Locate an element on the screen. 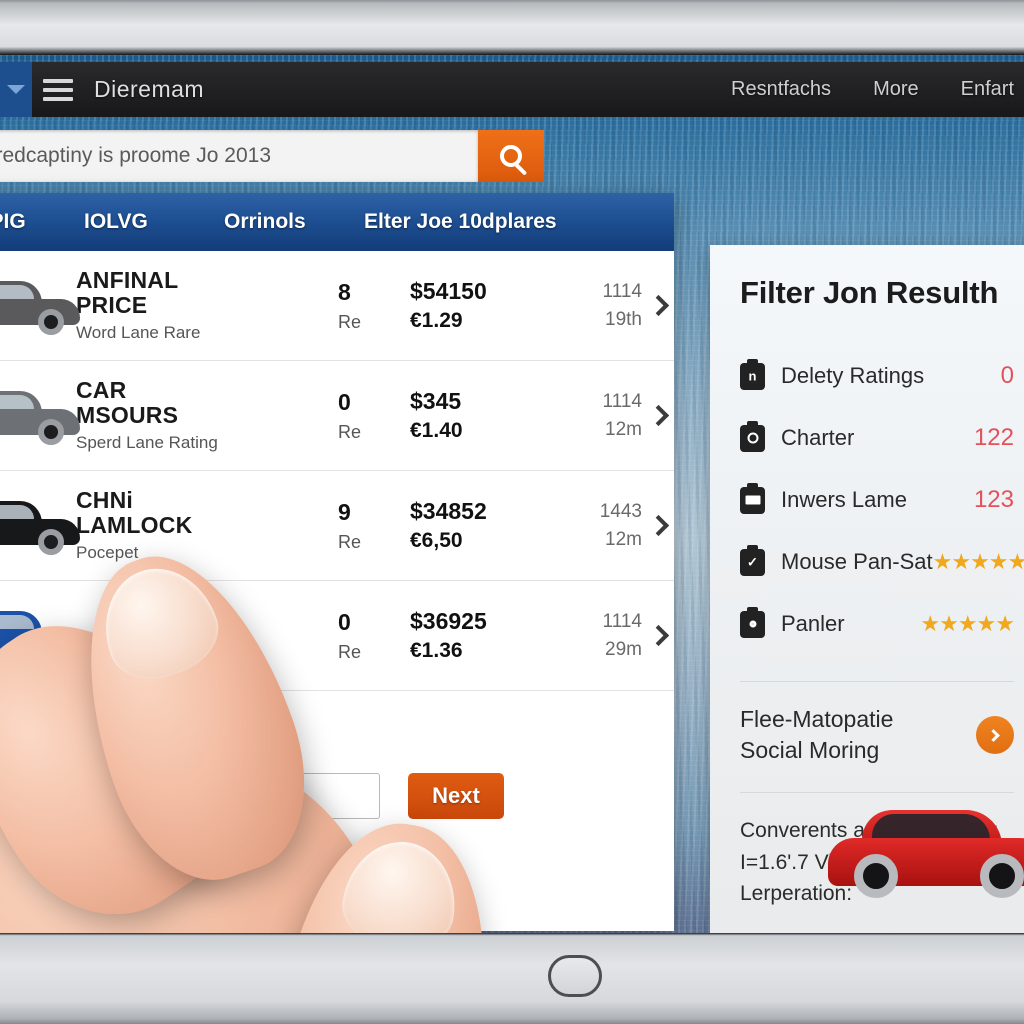  table-row: Aale 0 Re $36925 €1.36 1114 29m is located at coordinates (337, 636).